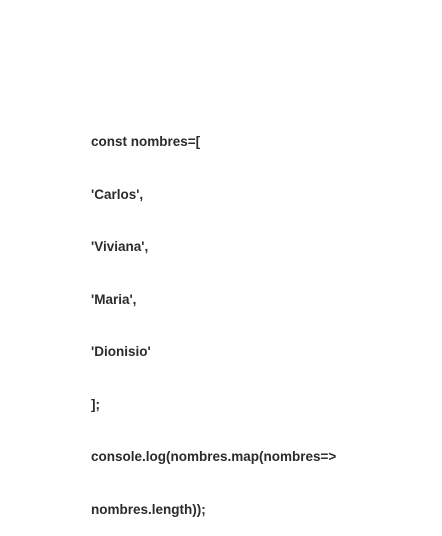 This screenshot has width=442, height=536. I want to click on code-line: 'Dionisio', so click(121, 351).